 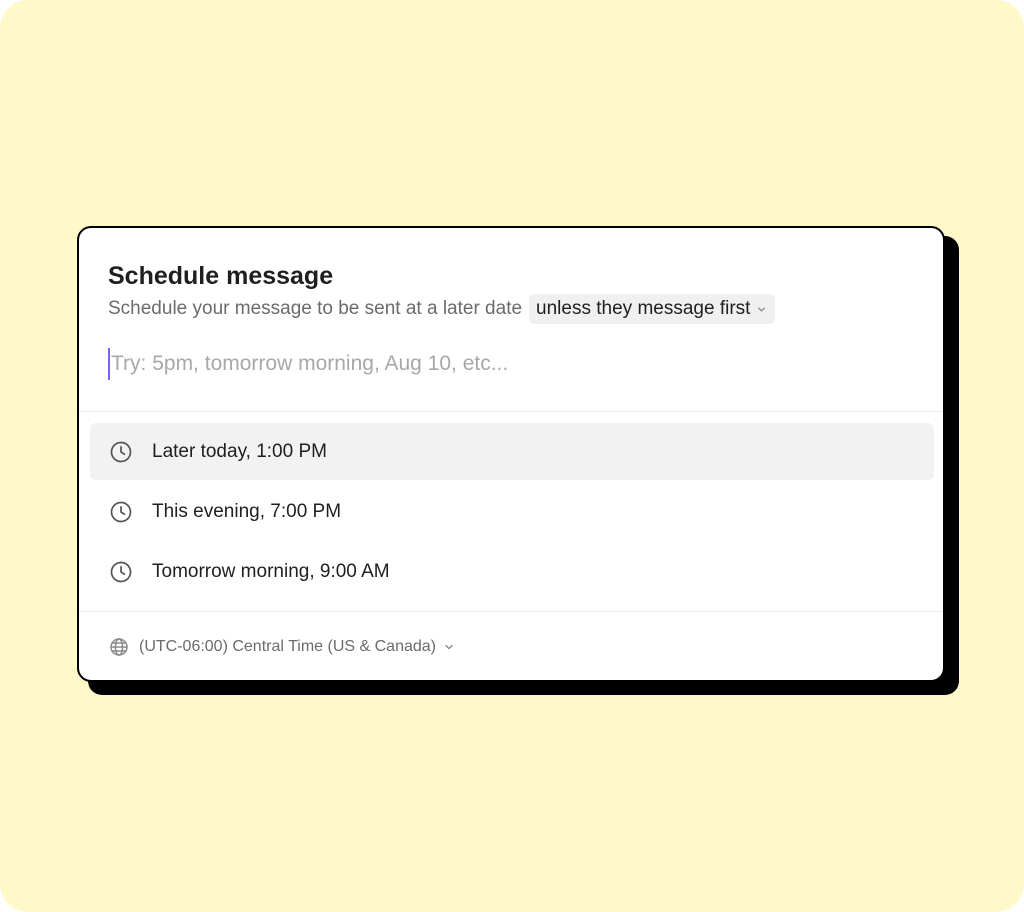 What do you see at coordinates (271, 571) in the screenshot?
I see `option-label: Tomorrow morning, 9:00 AM` at bounding box center [271, 571].